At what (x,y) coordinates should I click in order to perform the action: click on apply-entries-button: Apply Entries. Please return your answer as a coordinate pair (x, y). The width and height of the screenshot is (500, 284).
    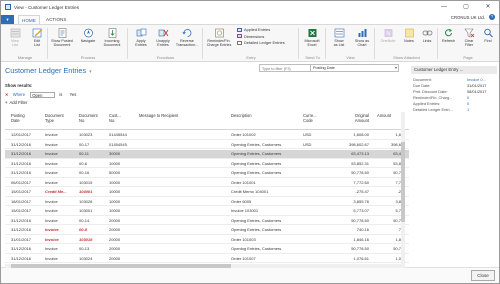
    Looking at the image, I should click on (141, 39).